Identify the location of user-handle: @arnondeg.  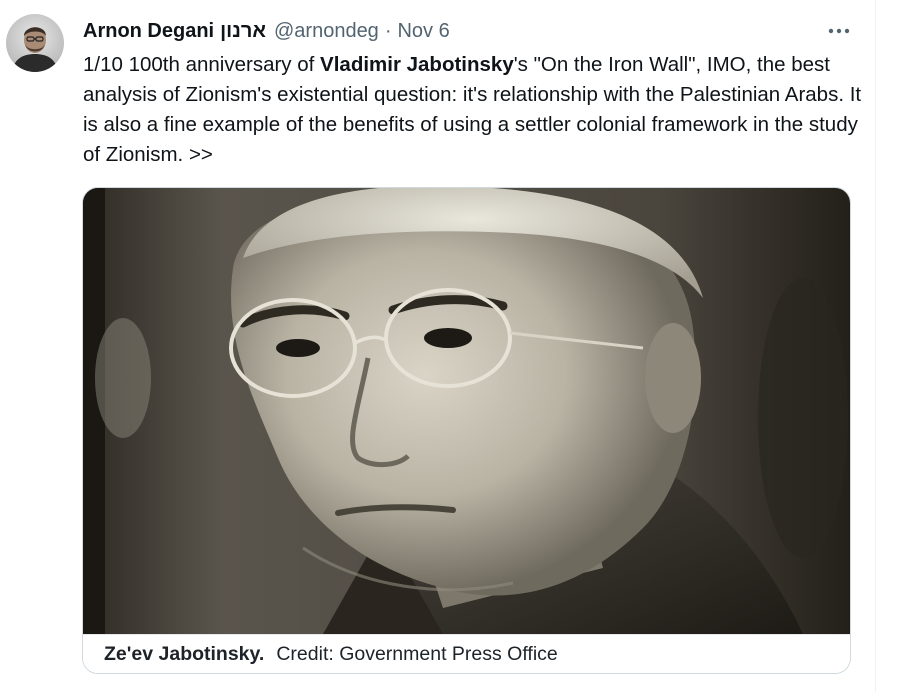
(326, 31).